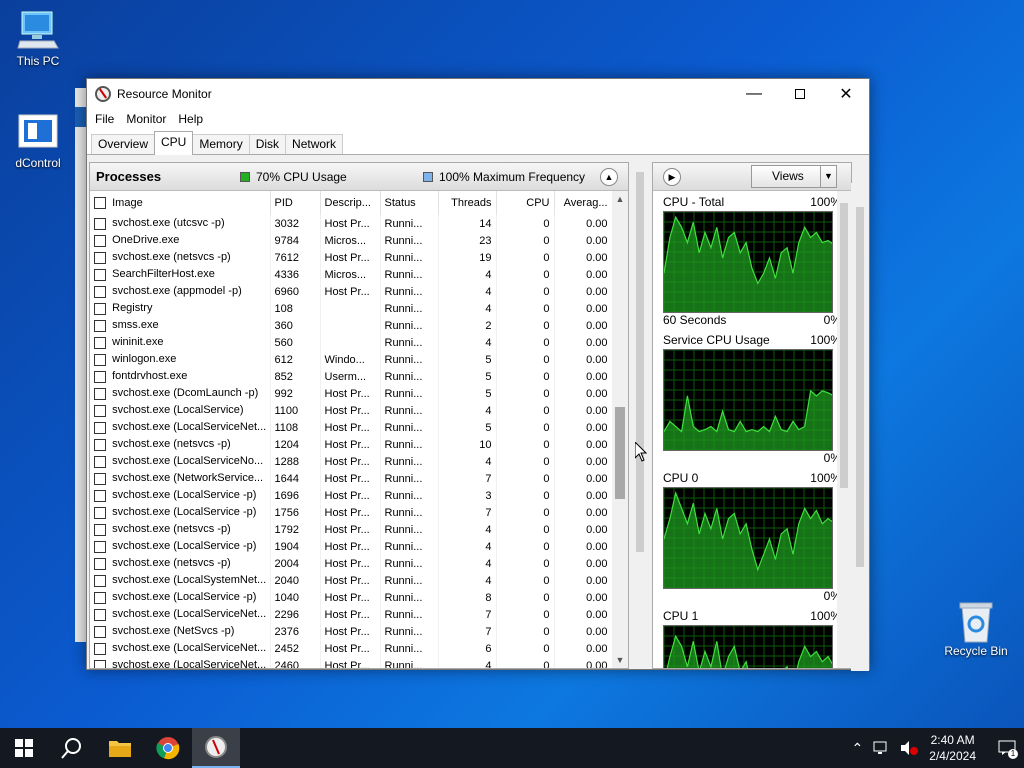 This screenshot has height=768, width=1024. What do you see at coordinates (104, 119) in the screenshot?
I see `menu-file: File` at bounding box center [104, 119].